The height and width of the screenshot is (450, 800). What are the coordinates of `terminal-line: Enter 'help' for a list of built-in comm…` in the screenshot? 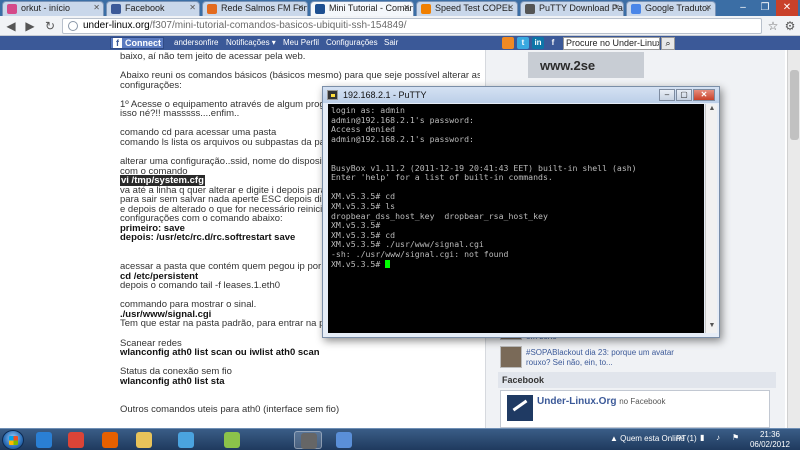 It's located at (442, 177).